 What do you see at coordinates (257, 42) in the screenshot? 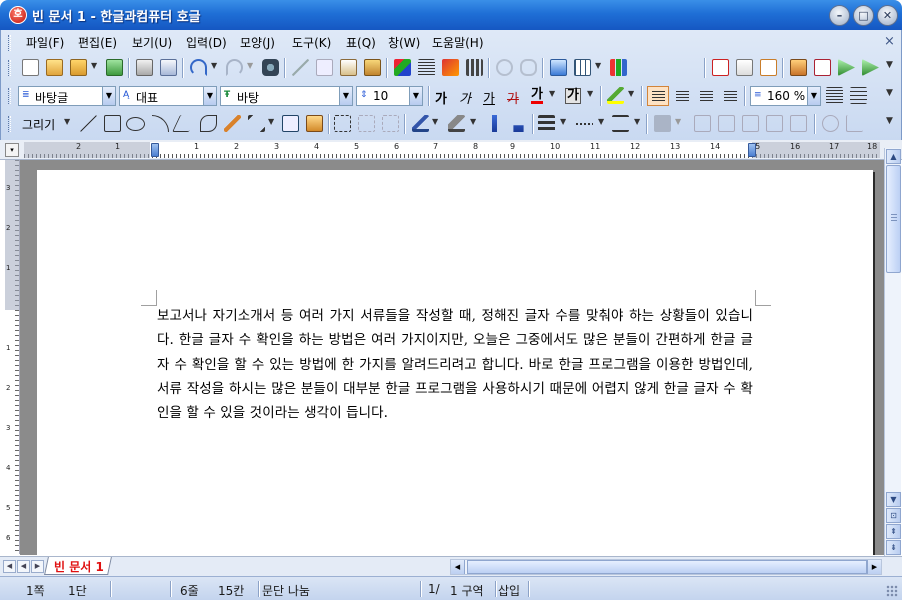
I see `menu-format: 모양(J)` at bounding box center [257, 42].